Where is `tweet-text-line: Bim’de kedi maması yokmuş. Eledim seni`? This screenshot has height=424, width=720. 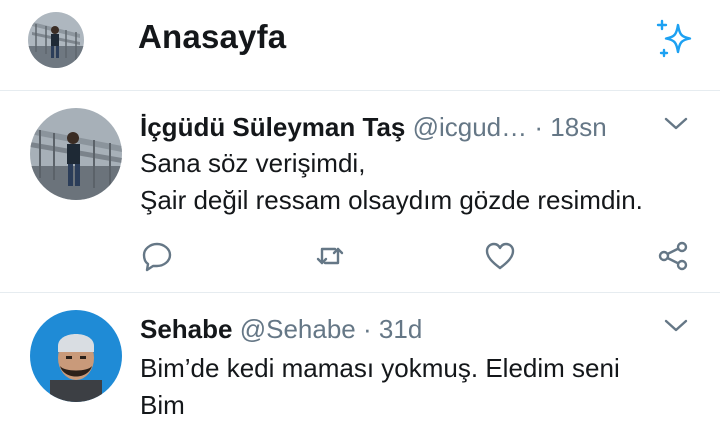
tweet-text-line: Bim’de kedi maması yokmuş. Eledim seni is located at coordinates (380, 368).